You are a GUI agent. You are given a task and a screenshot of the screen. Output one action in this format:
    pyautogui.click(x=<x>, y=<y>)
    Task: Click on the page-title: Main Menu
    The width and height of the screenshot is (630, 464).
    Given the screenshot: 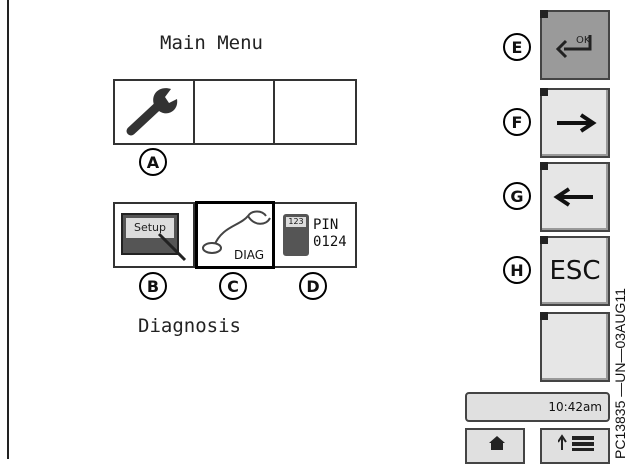 What is the action you would take?
    pyautogui.click(x=211, y=43)
    